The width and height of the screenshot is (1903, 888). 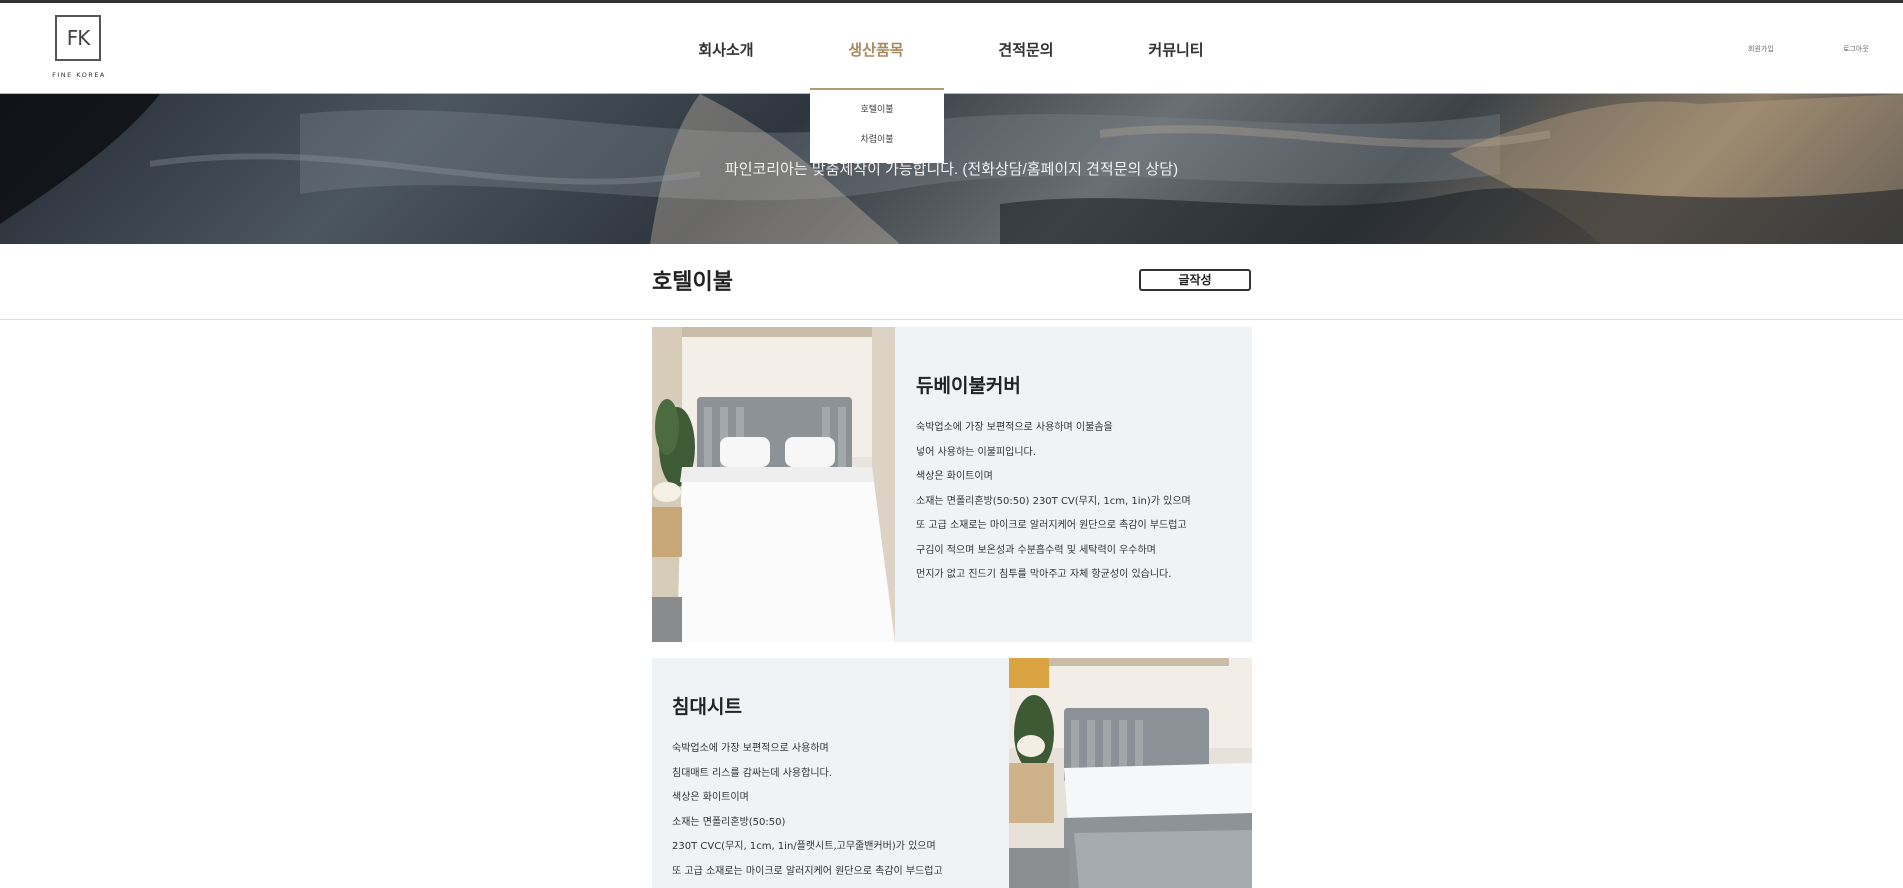 I want to click on logo: FK FINE KOREA, so click(x=79, y=50).